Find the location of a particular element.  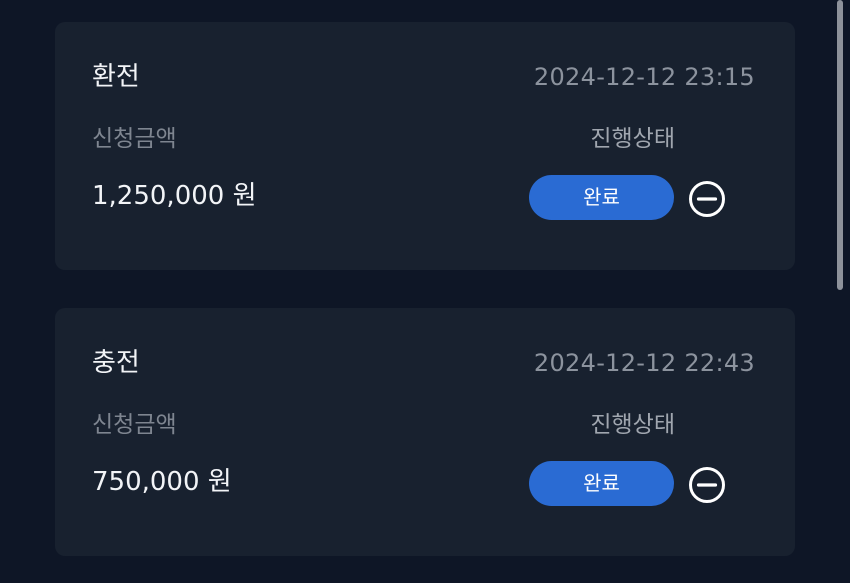

transaction-type: 충전 is located at coordinates (116, 363).